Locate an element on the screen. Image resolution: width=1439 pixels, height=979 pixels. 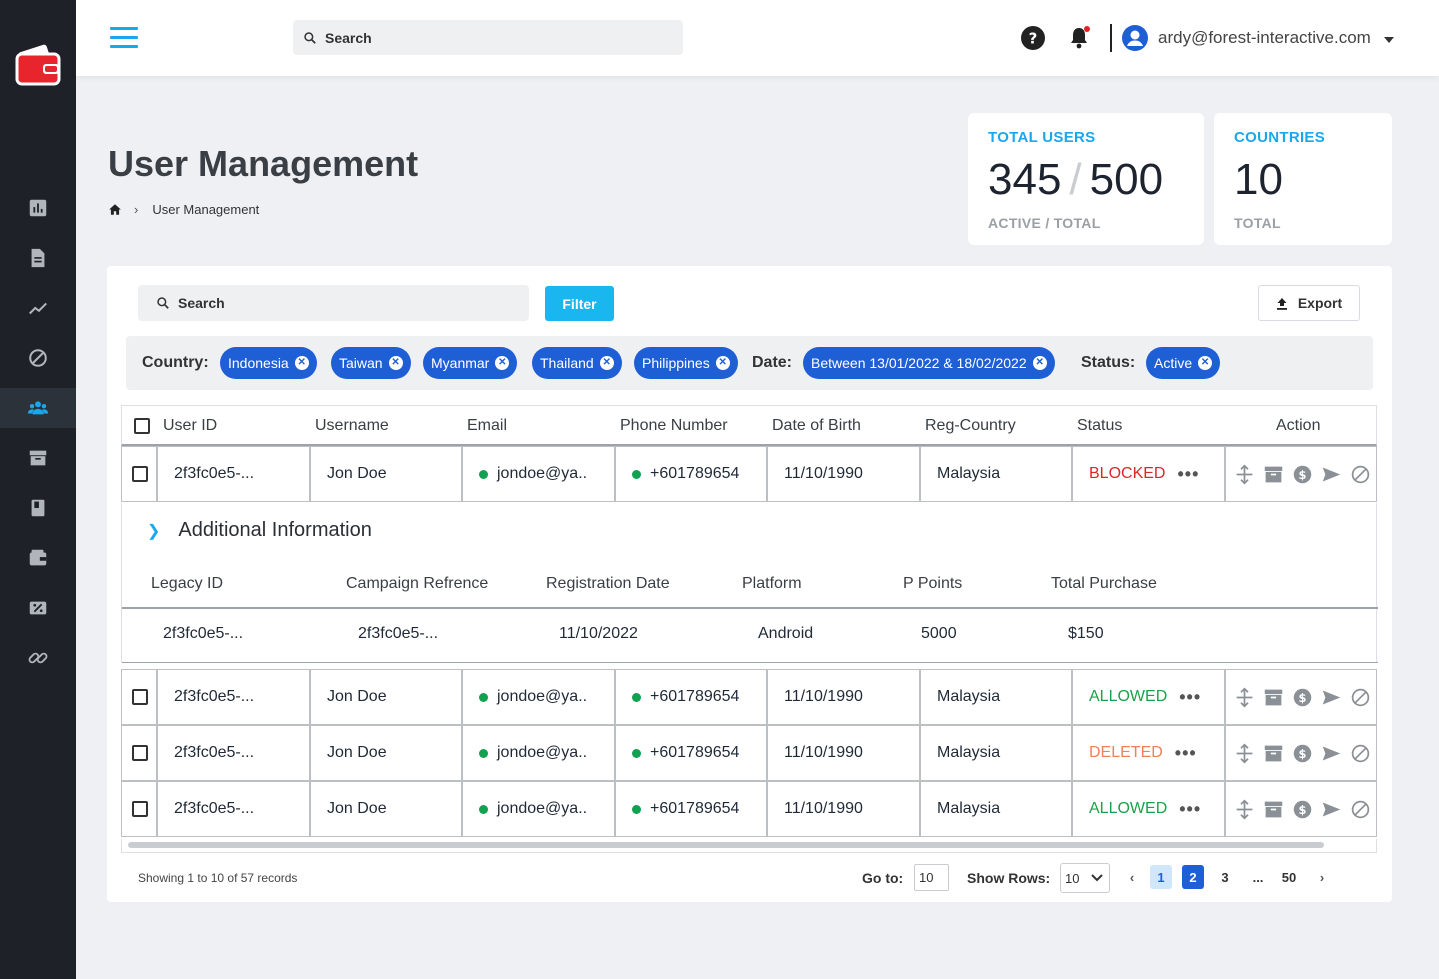
email-text: jondoe@ya.. is located at coordinates (542, 752).